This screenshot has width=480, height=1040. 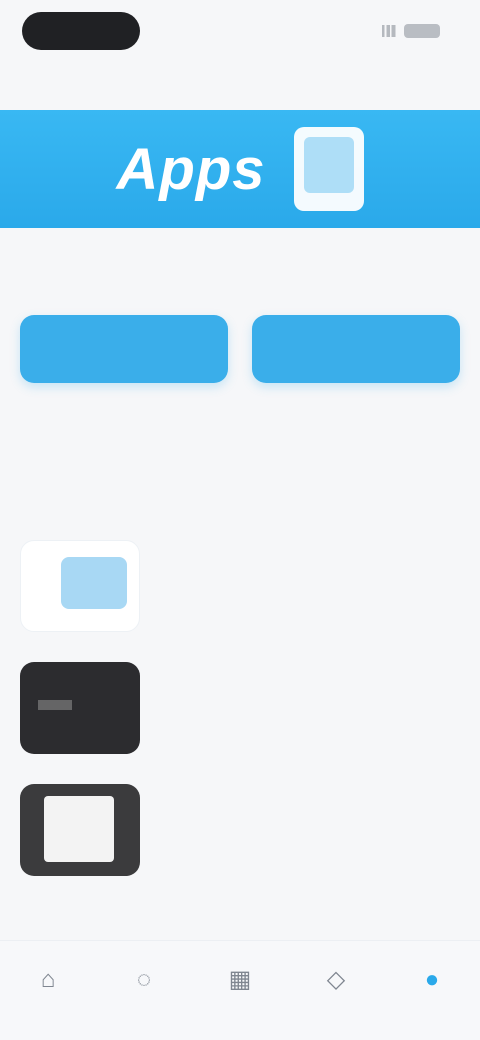 I want to click on banner-title: Apps, so click(x=191, y=169).